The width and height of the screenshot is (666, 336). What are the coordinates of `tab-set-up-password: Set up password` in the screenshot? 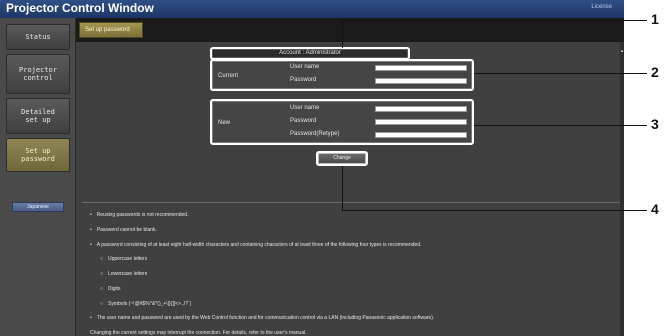 It's located at (111, 30).